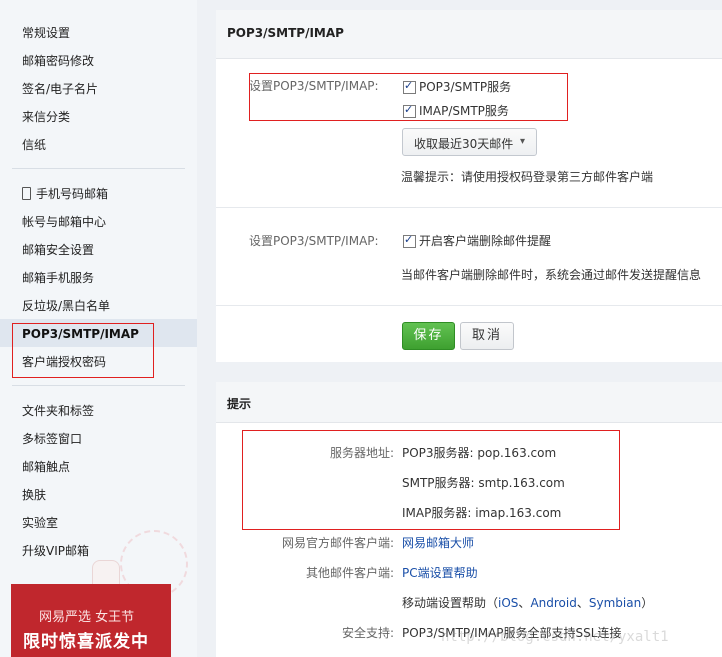 This screenshot has height=657, width=722. Describe the element at coordinates (438, 542) in the screenshot. I see `official-client-link: 网易邮箱大师` at that location.